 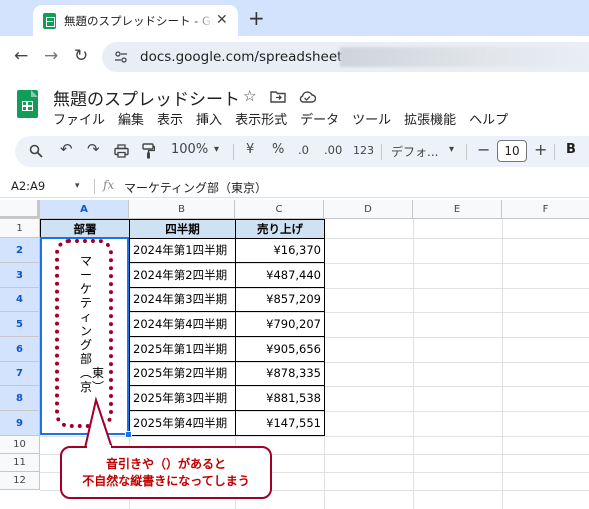 I want to click on undo-icon: ↶, so click(x=66, y=149).